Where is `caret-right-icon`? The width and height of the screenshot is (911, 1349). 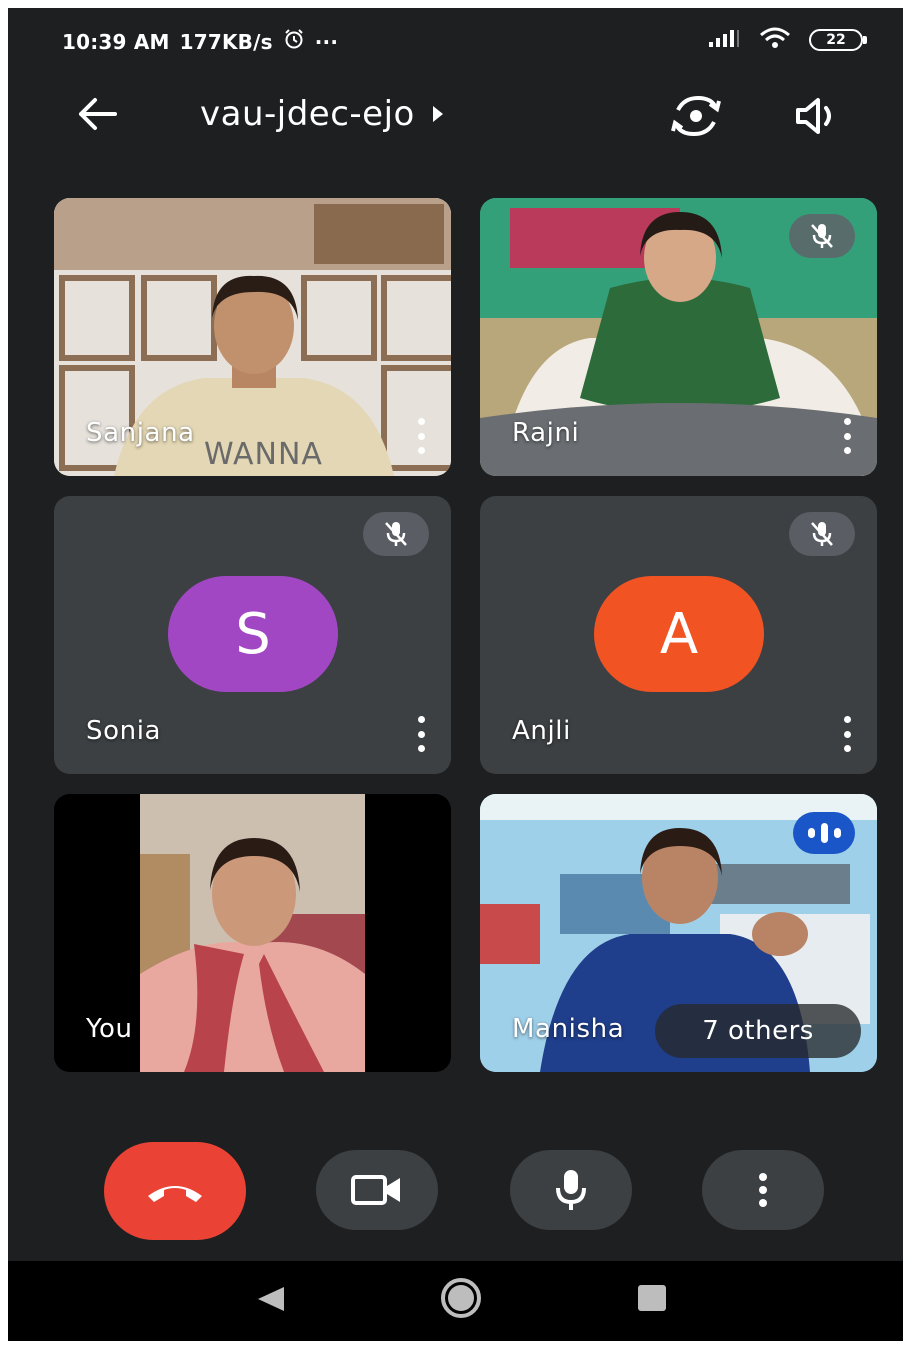
caret-right-icon is located at coordinates (437, 114).